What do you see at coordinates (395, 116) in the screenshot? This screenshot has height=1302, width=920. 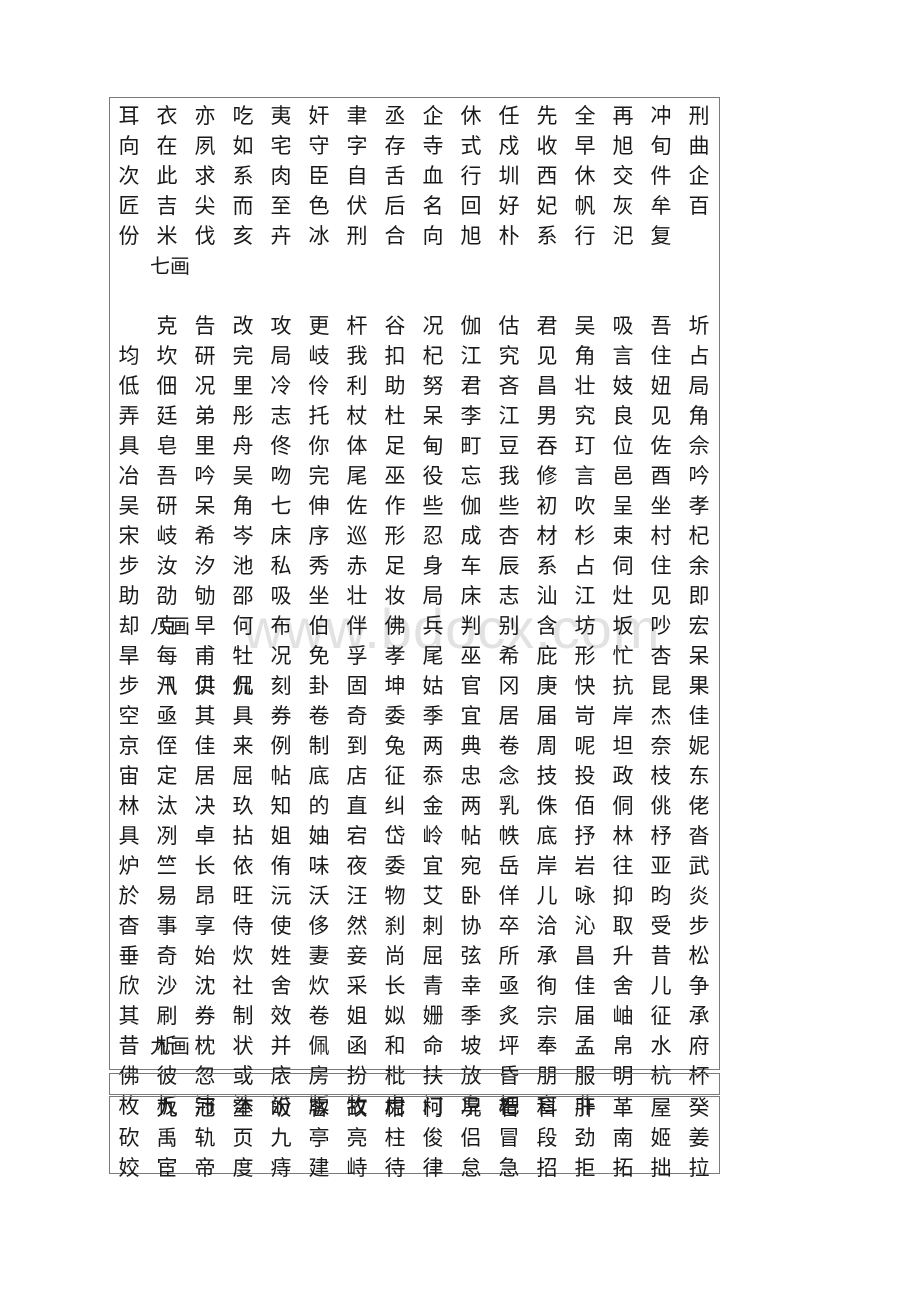 I see `character-cell: 丞` at bounding box center [395, 116].